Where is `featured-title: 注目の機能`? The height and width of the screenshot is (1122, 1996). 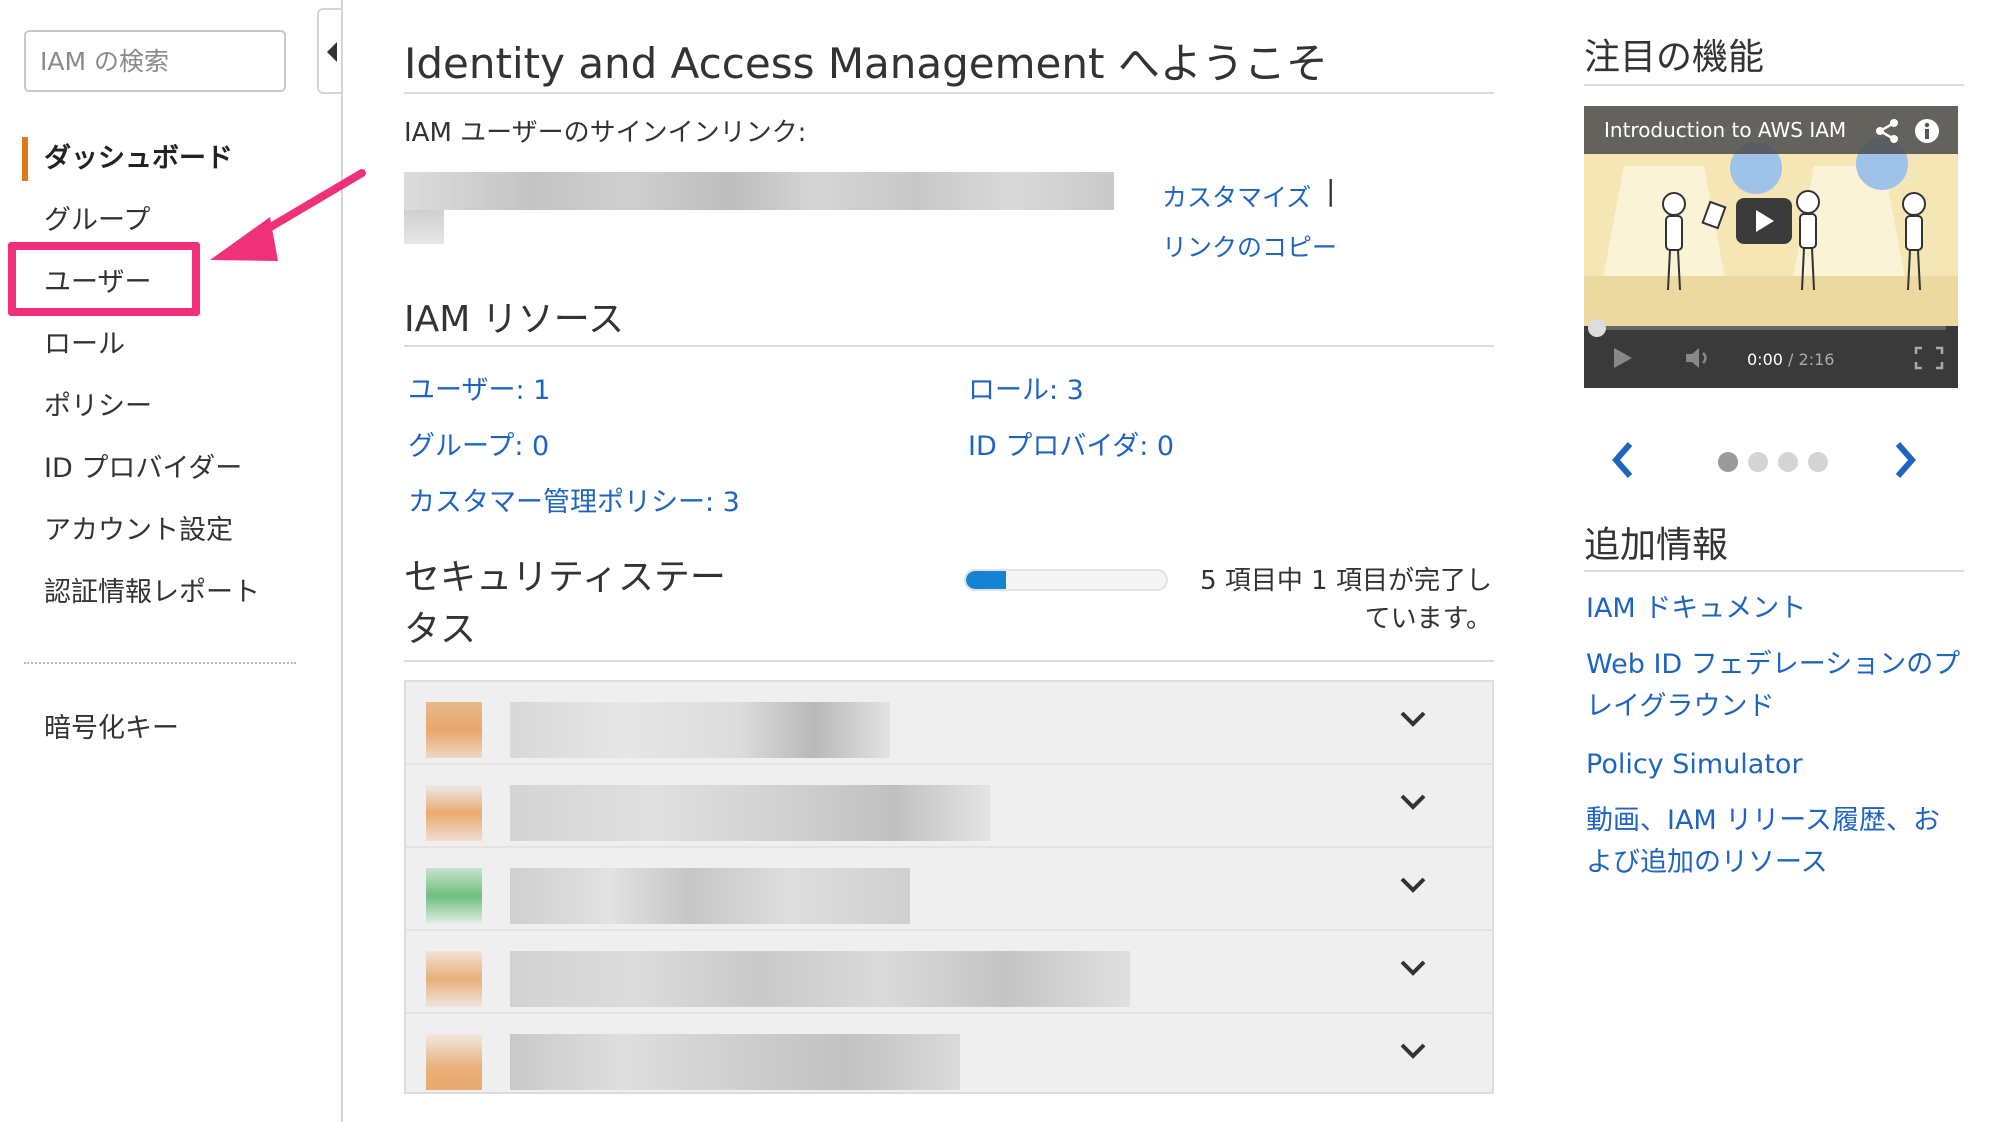 featured-title: 注目の機能 is located at coordinates (1674, 57).